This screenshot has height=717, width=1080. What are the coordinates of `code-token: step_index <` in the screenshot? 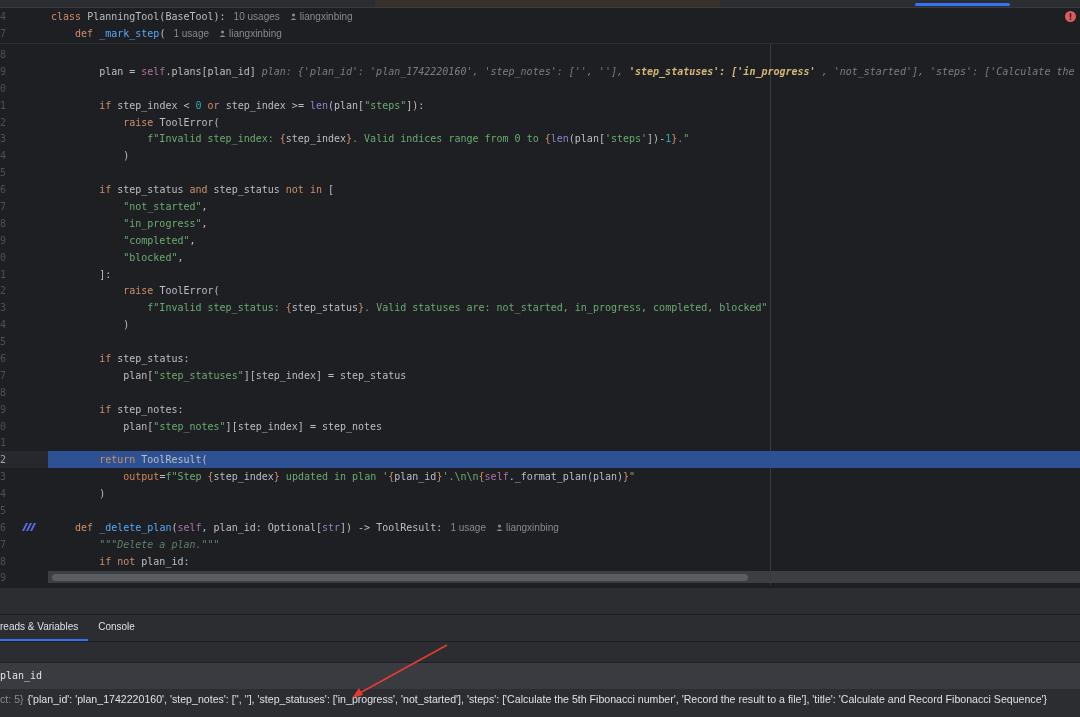 It's located at (154, 105).